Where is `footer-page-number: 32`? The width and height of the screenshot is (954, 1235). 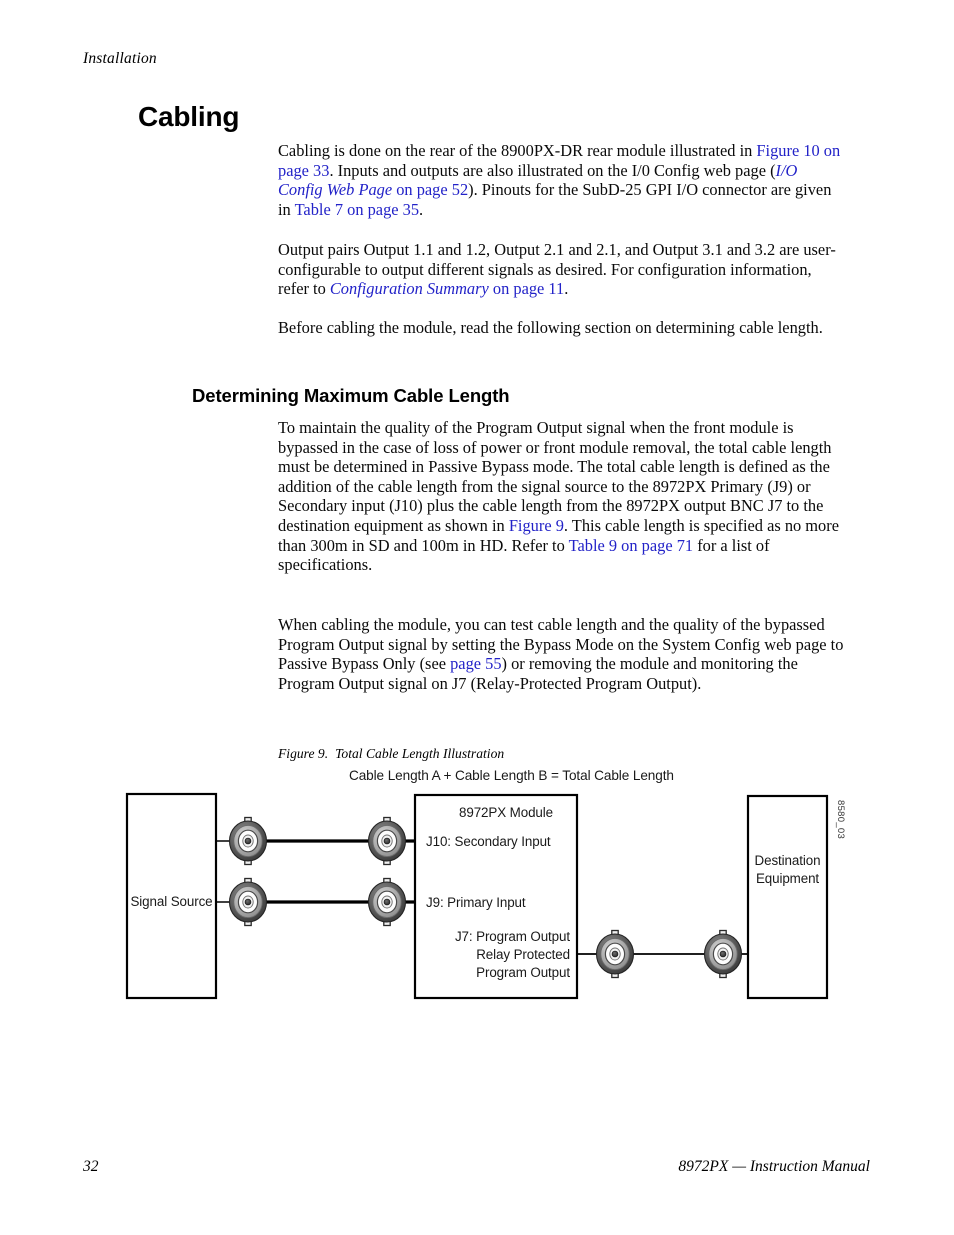
footer-page-number: 32 is located at coordinates (91, 1166).